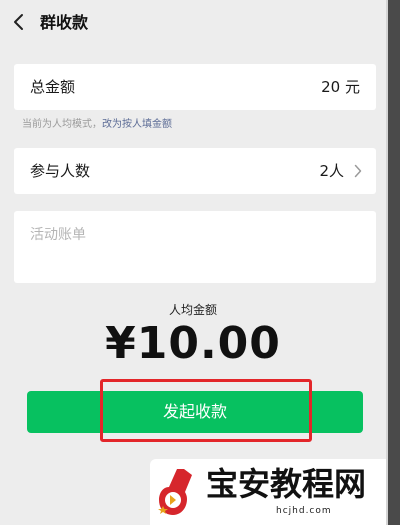  I want to click on watermark-domain: hcjhd.com, so click(304, 511).